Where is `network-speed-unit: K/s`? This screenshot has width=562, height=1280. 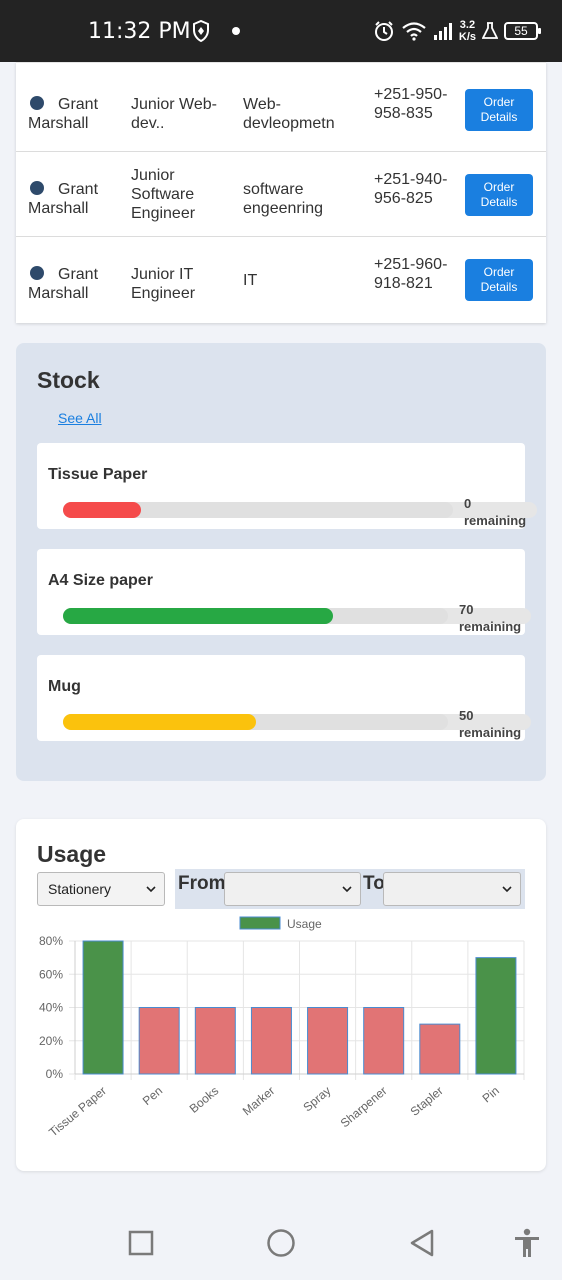
network-speed-unit: K/s is located at coordinates (467, 37).